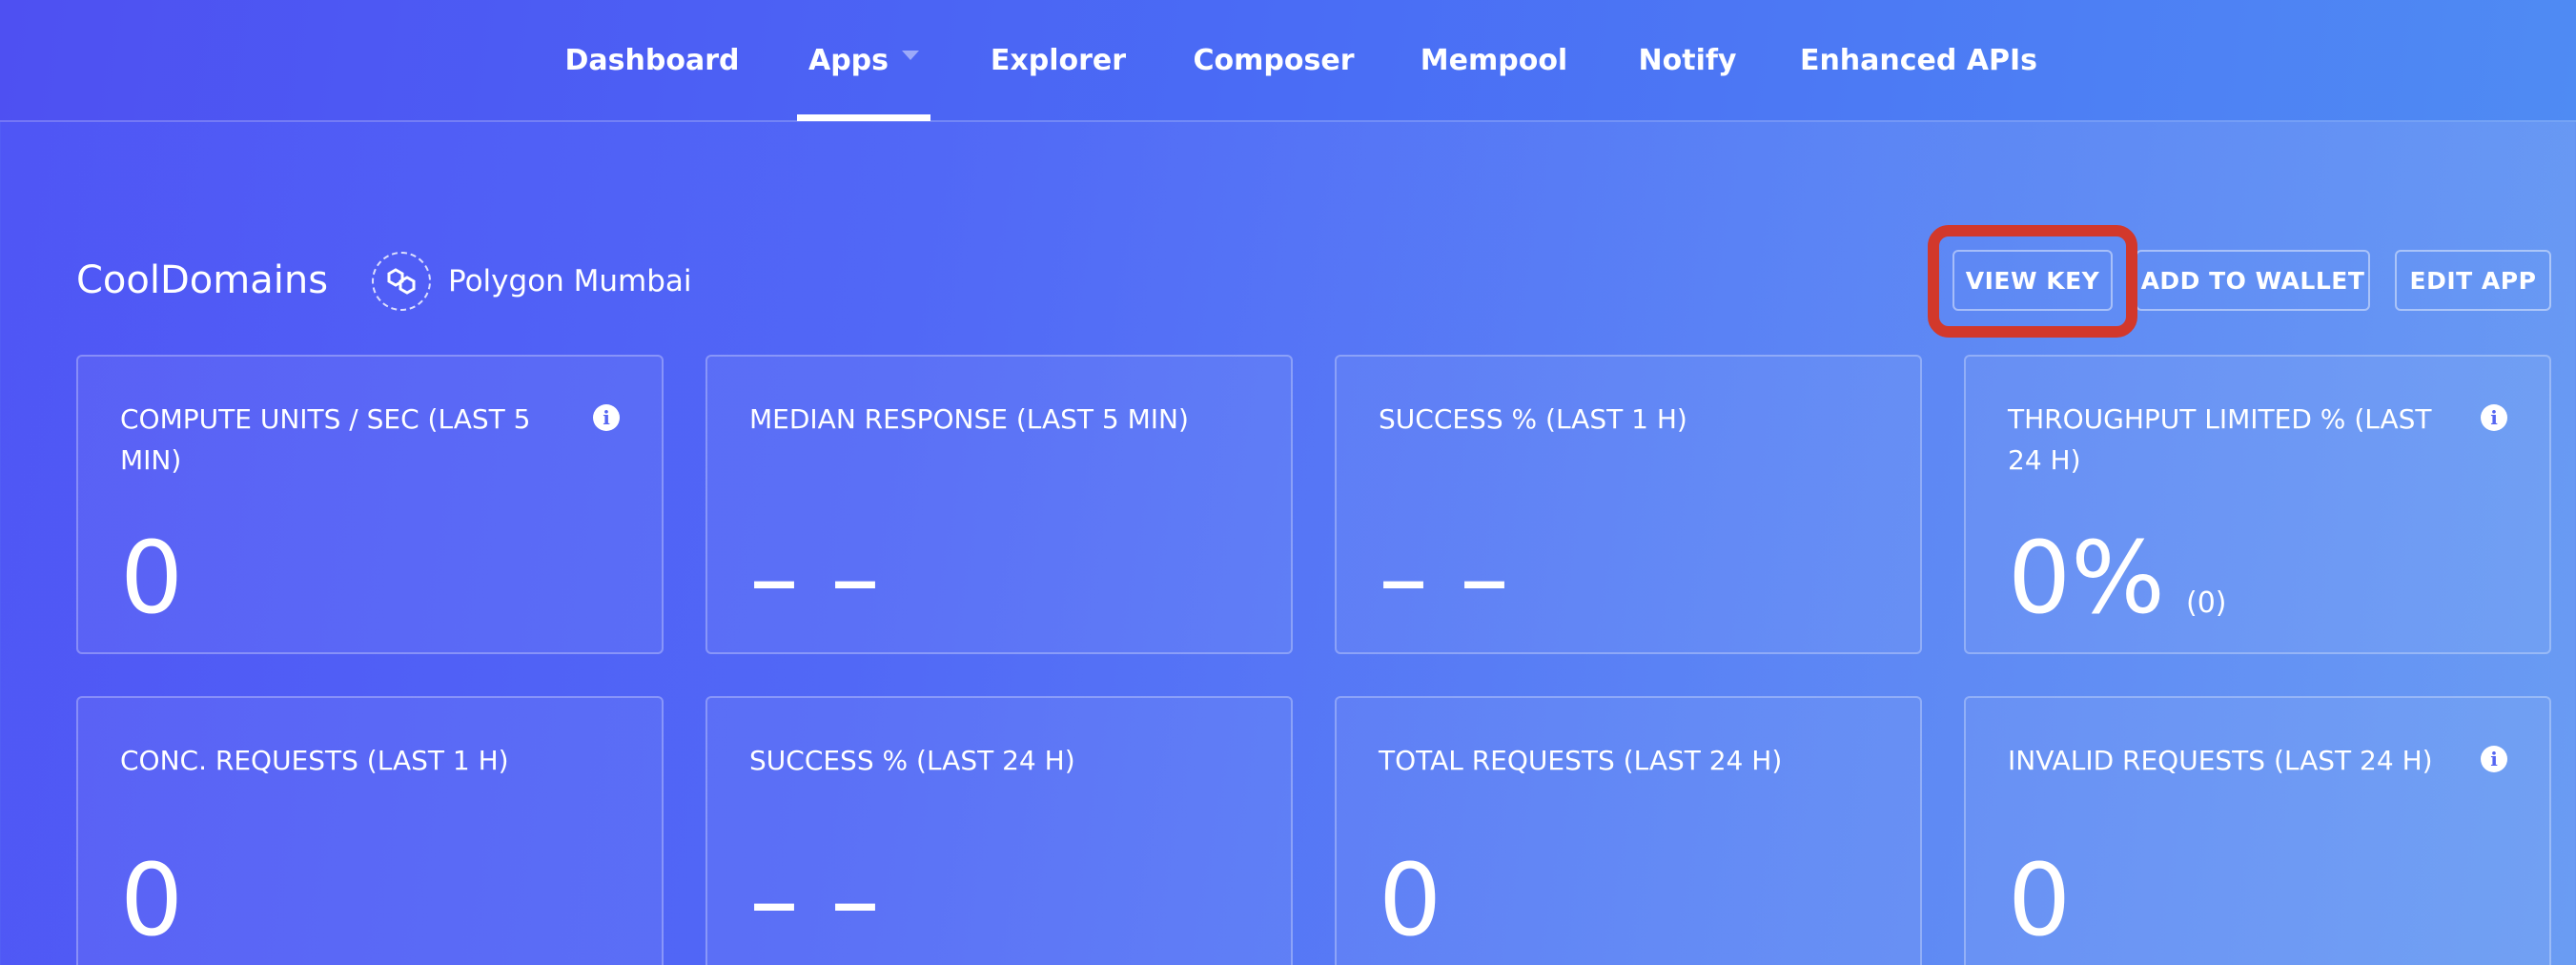  What do you see at coordinates (2086, 578) in the screenshot?
I see `metric-value: 0%` at bounding box center [2086, 578].